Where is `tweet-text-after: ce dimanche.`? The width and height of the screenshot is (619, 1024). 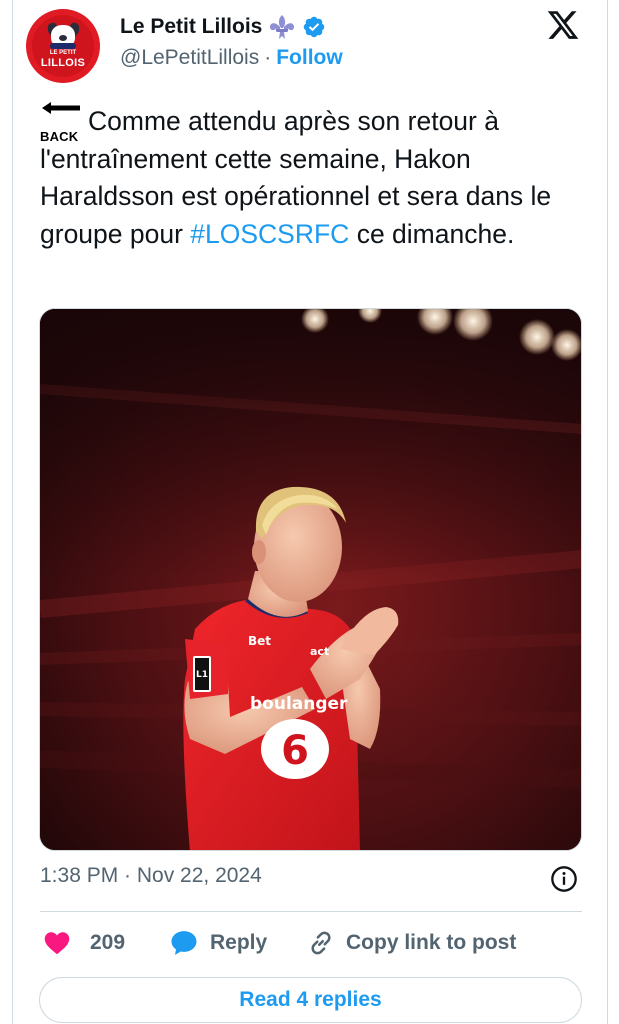 tweet-text-after: ce dimanche. is located at coordinates (432, 233).